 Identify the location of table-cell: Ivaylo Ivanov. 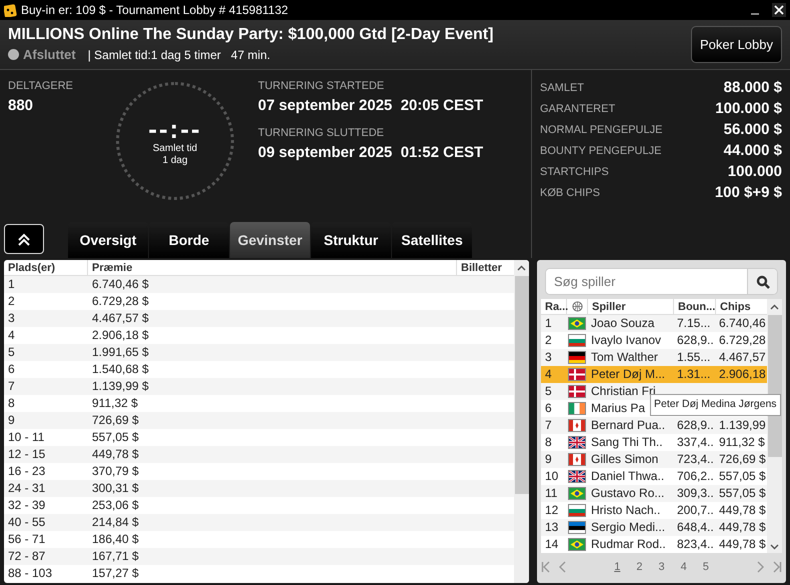
(626, 340).